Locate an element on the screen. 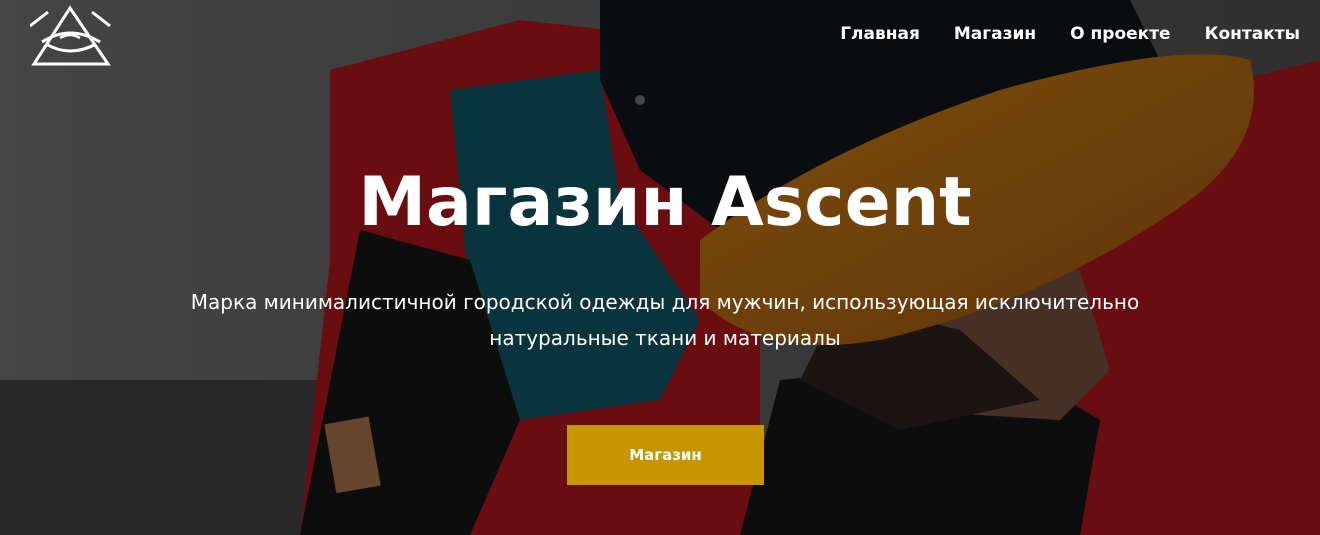 Image resolution: width=1320 pixels, height=535 pixels. triangle-eye-logo-icon is located at coordinates (70, 36).